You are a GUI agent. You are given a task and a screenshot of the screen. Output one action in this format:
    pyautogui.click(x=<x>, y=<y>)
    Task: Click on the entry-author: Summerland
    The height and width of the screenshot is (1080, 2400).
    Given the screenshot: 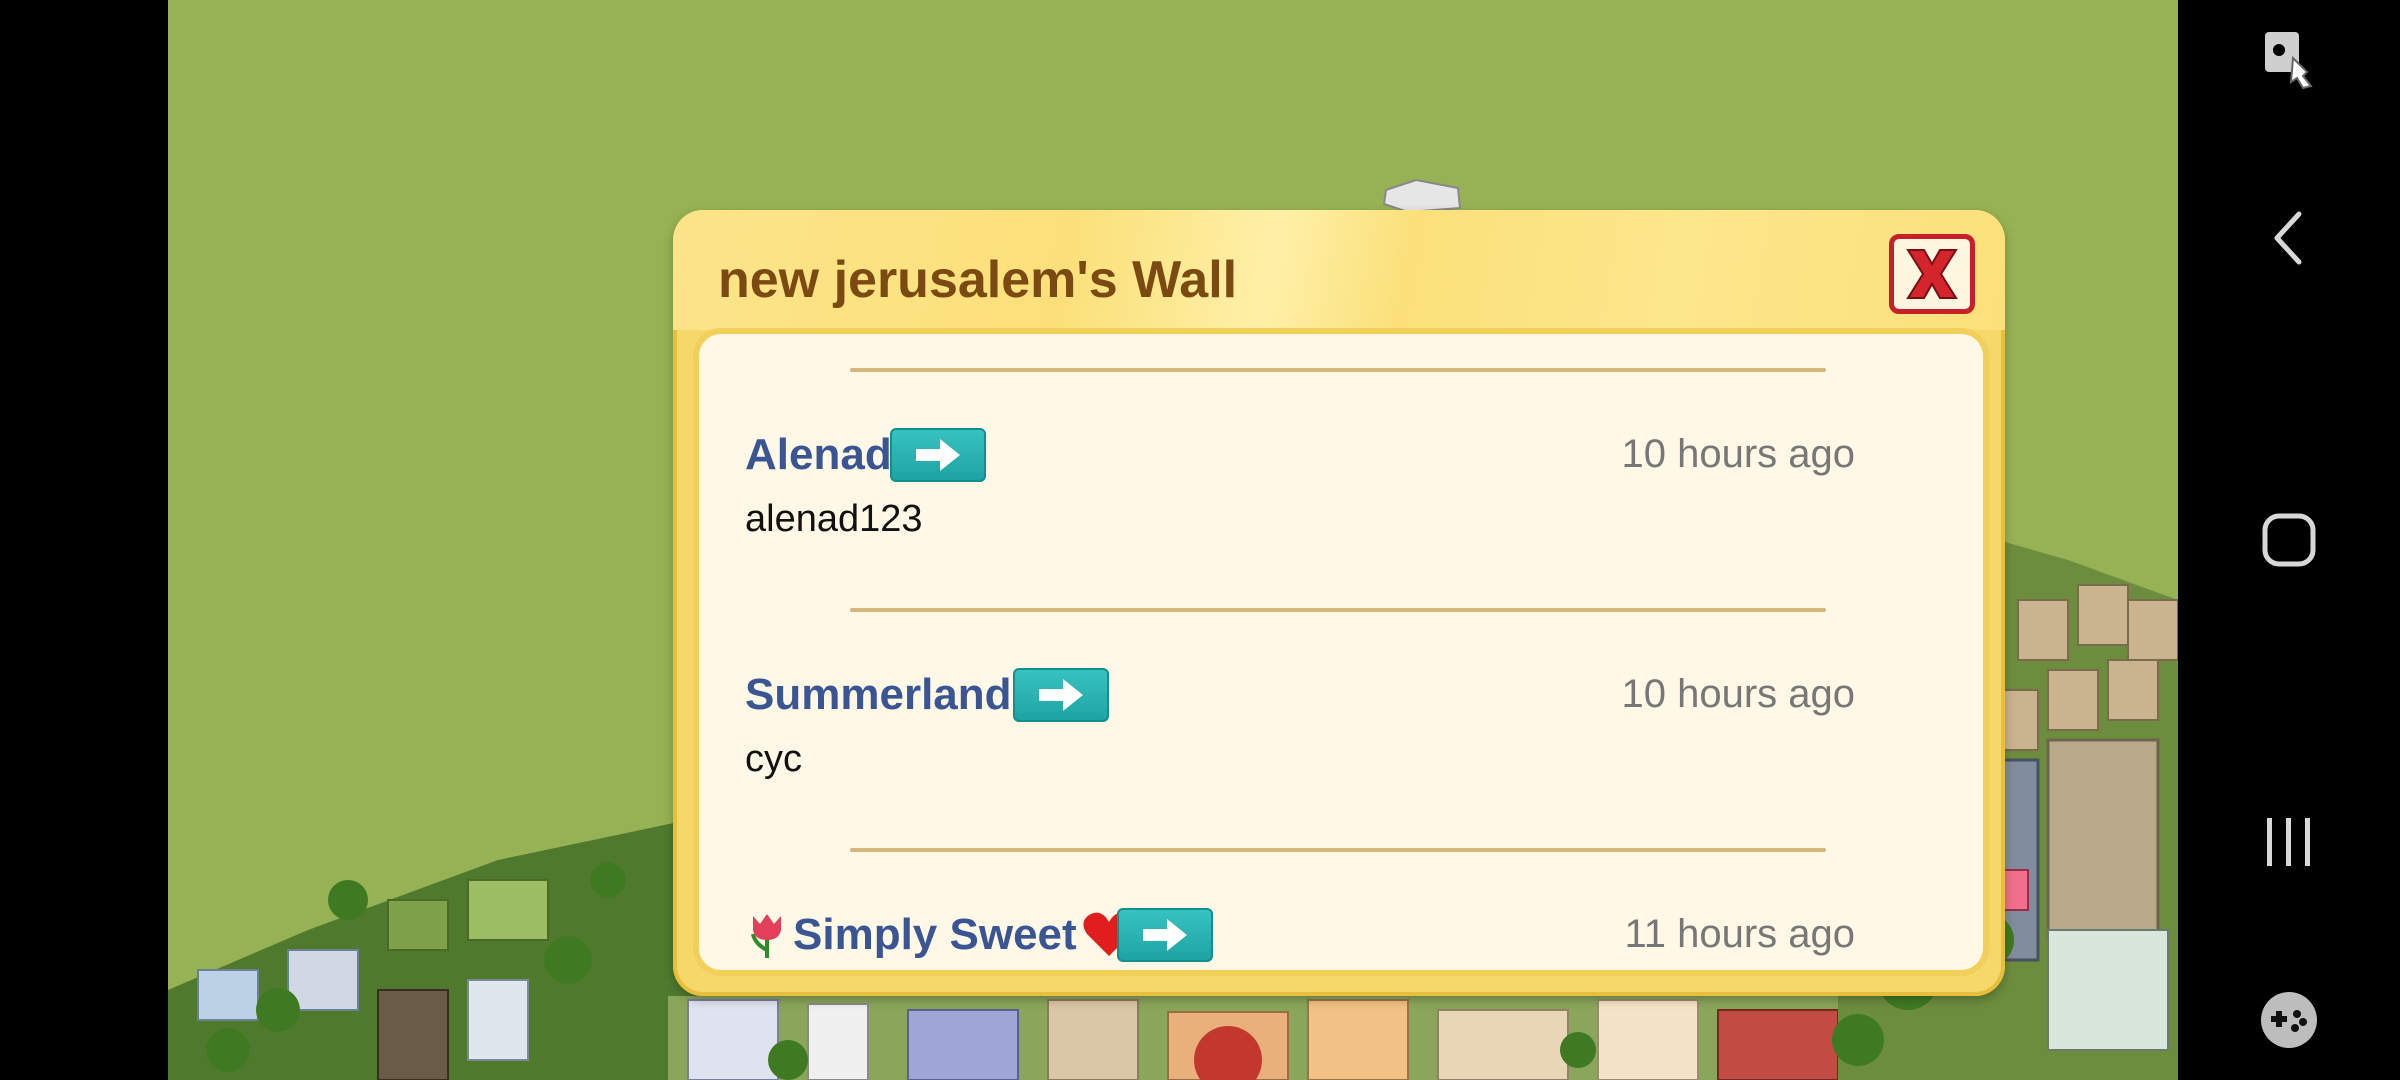 What is the action you would take?
    pyautogui.click(x=878, y=695)
    